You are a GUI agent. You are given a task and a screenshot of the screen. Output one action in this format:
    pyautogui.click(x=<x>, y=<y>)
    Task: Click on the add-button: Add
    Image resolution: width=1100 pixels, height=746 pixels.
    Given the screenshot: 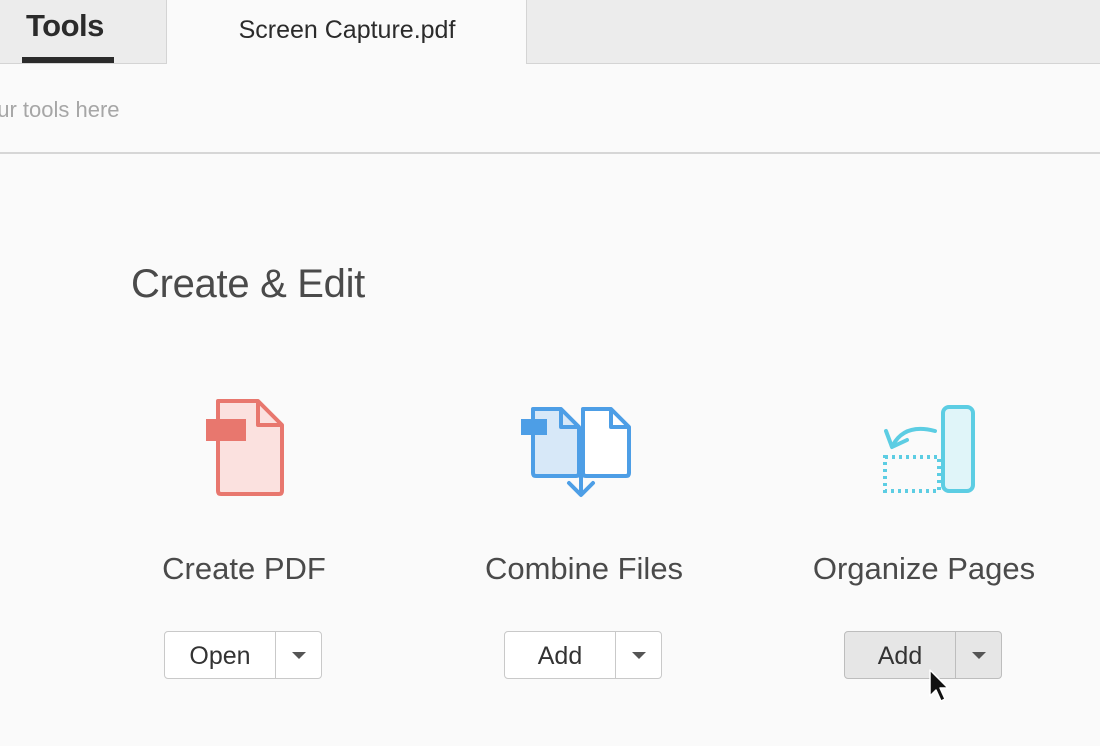 What is the action you would take?
    pyautogui.click(x=560, y=655)
    